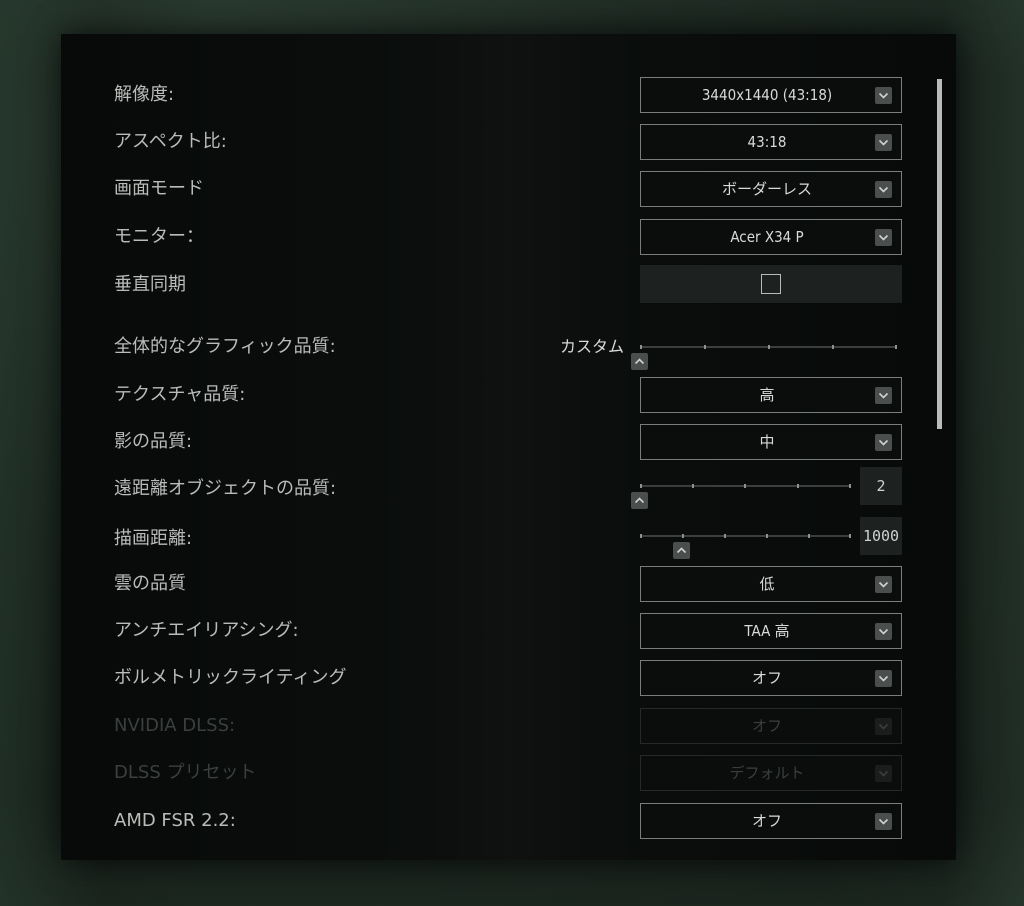  I want to click on amd-fsr-dropdown: オフ, so click(771, 821).